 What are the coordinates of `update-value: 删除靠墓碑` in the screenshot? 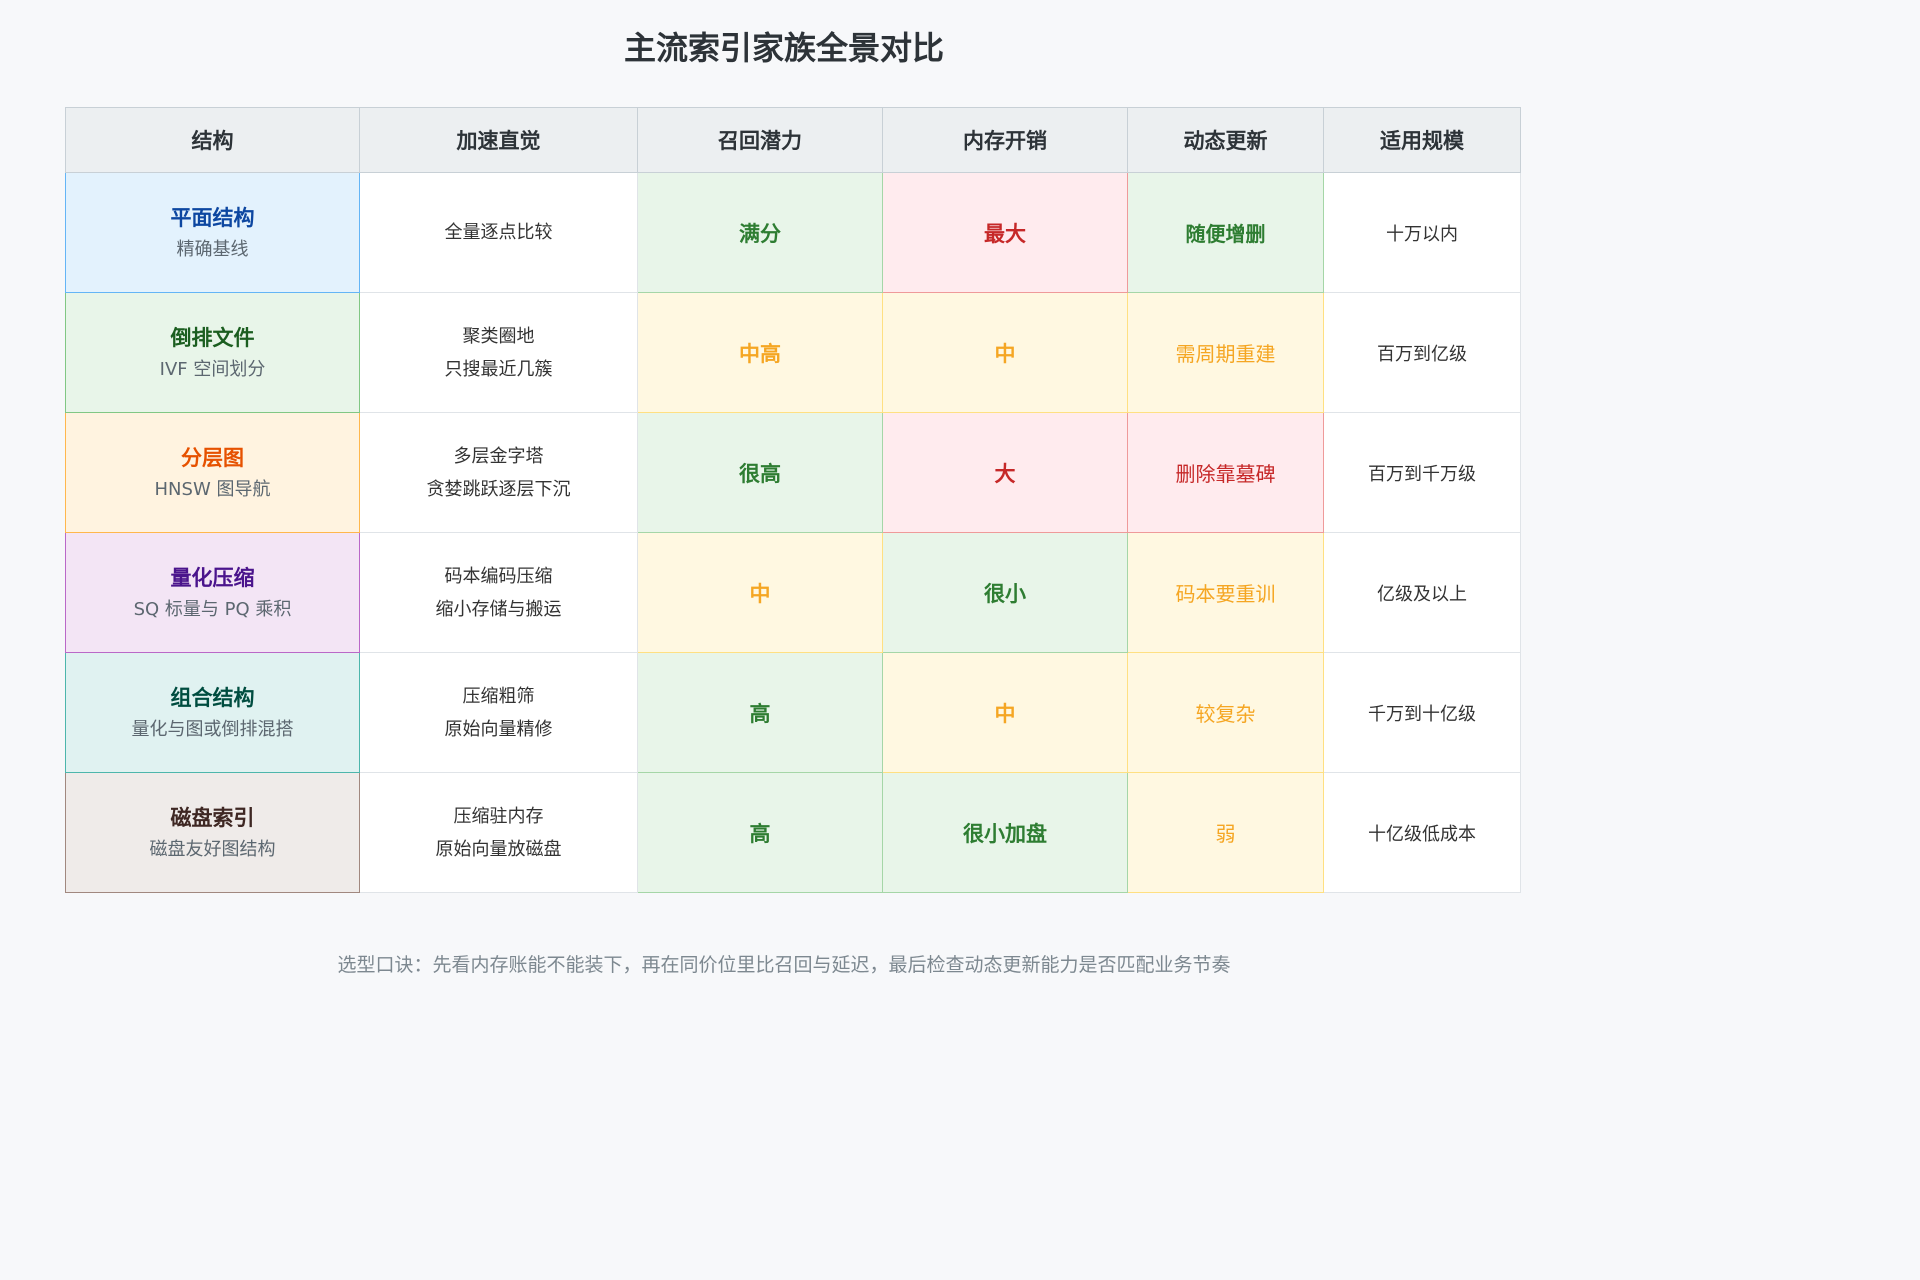 It's located at (1225, 474).